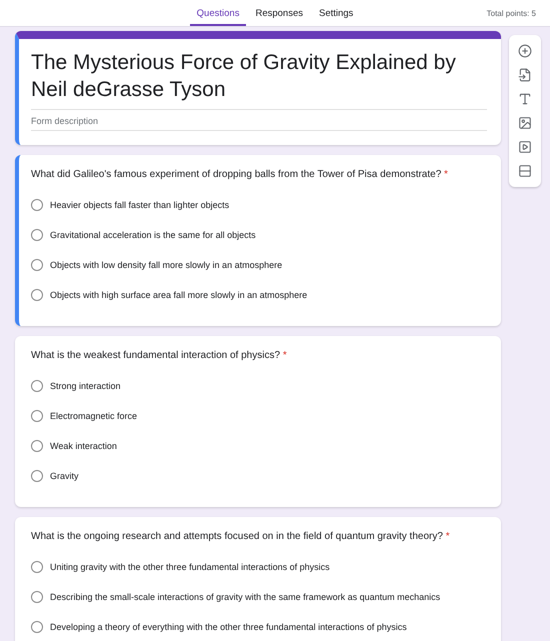  Describe the element at coordinates (166, 265) in the screenshot. I see `option-label: Objects with low density fall more slowly in an atmosphere` at that location.